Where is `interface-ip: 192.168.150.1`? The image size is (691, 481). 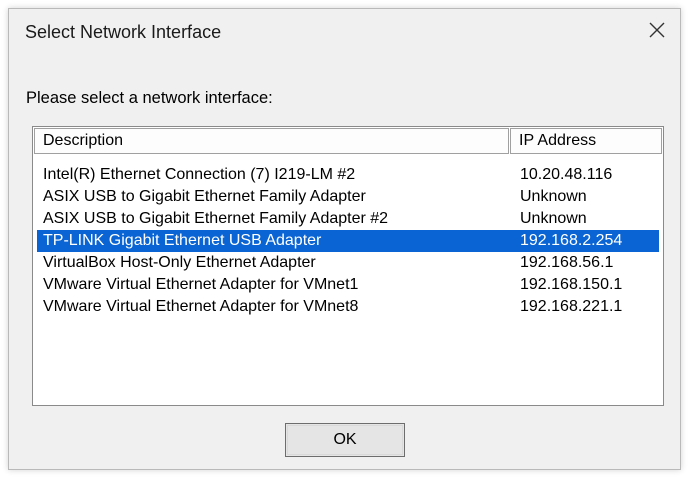 interface-ip: 192.168.150.1 is located at coordinates (571, 284).